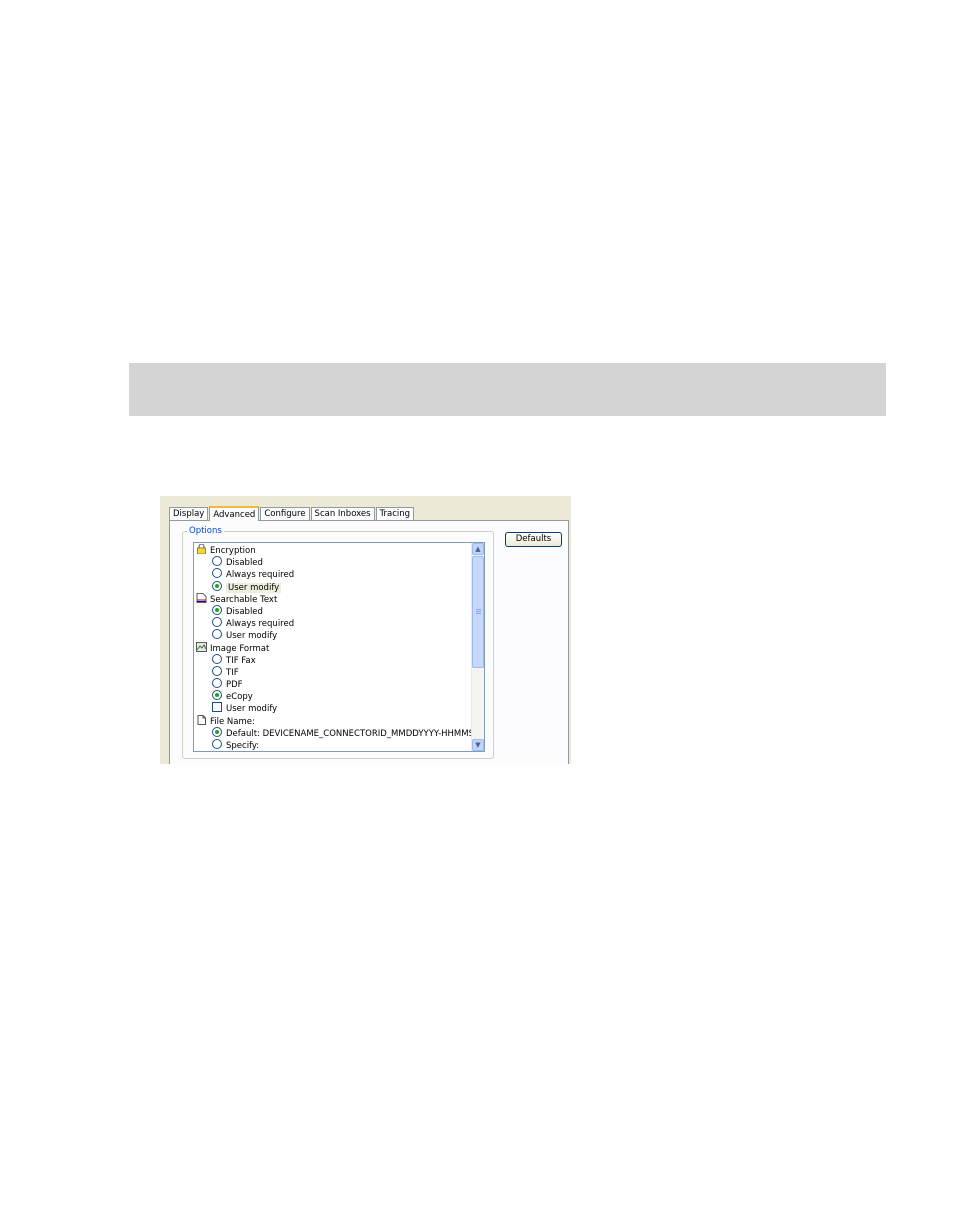 The image size is (954, 1227). I want to click on checkbox, so click(217, 707).